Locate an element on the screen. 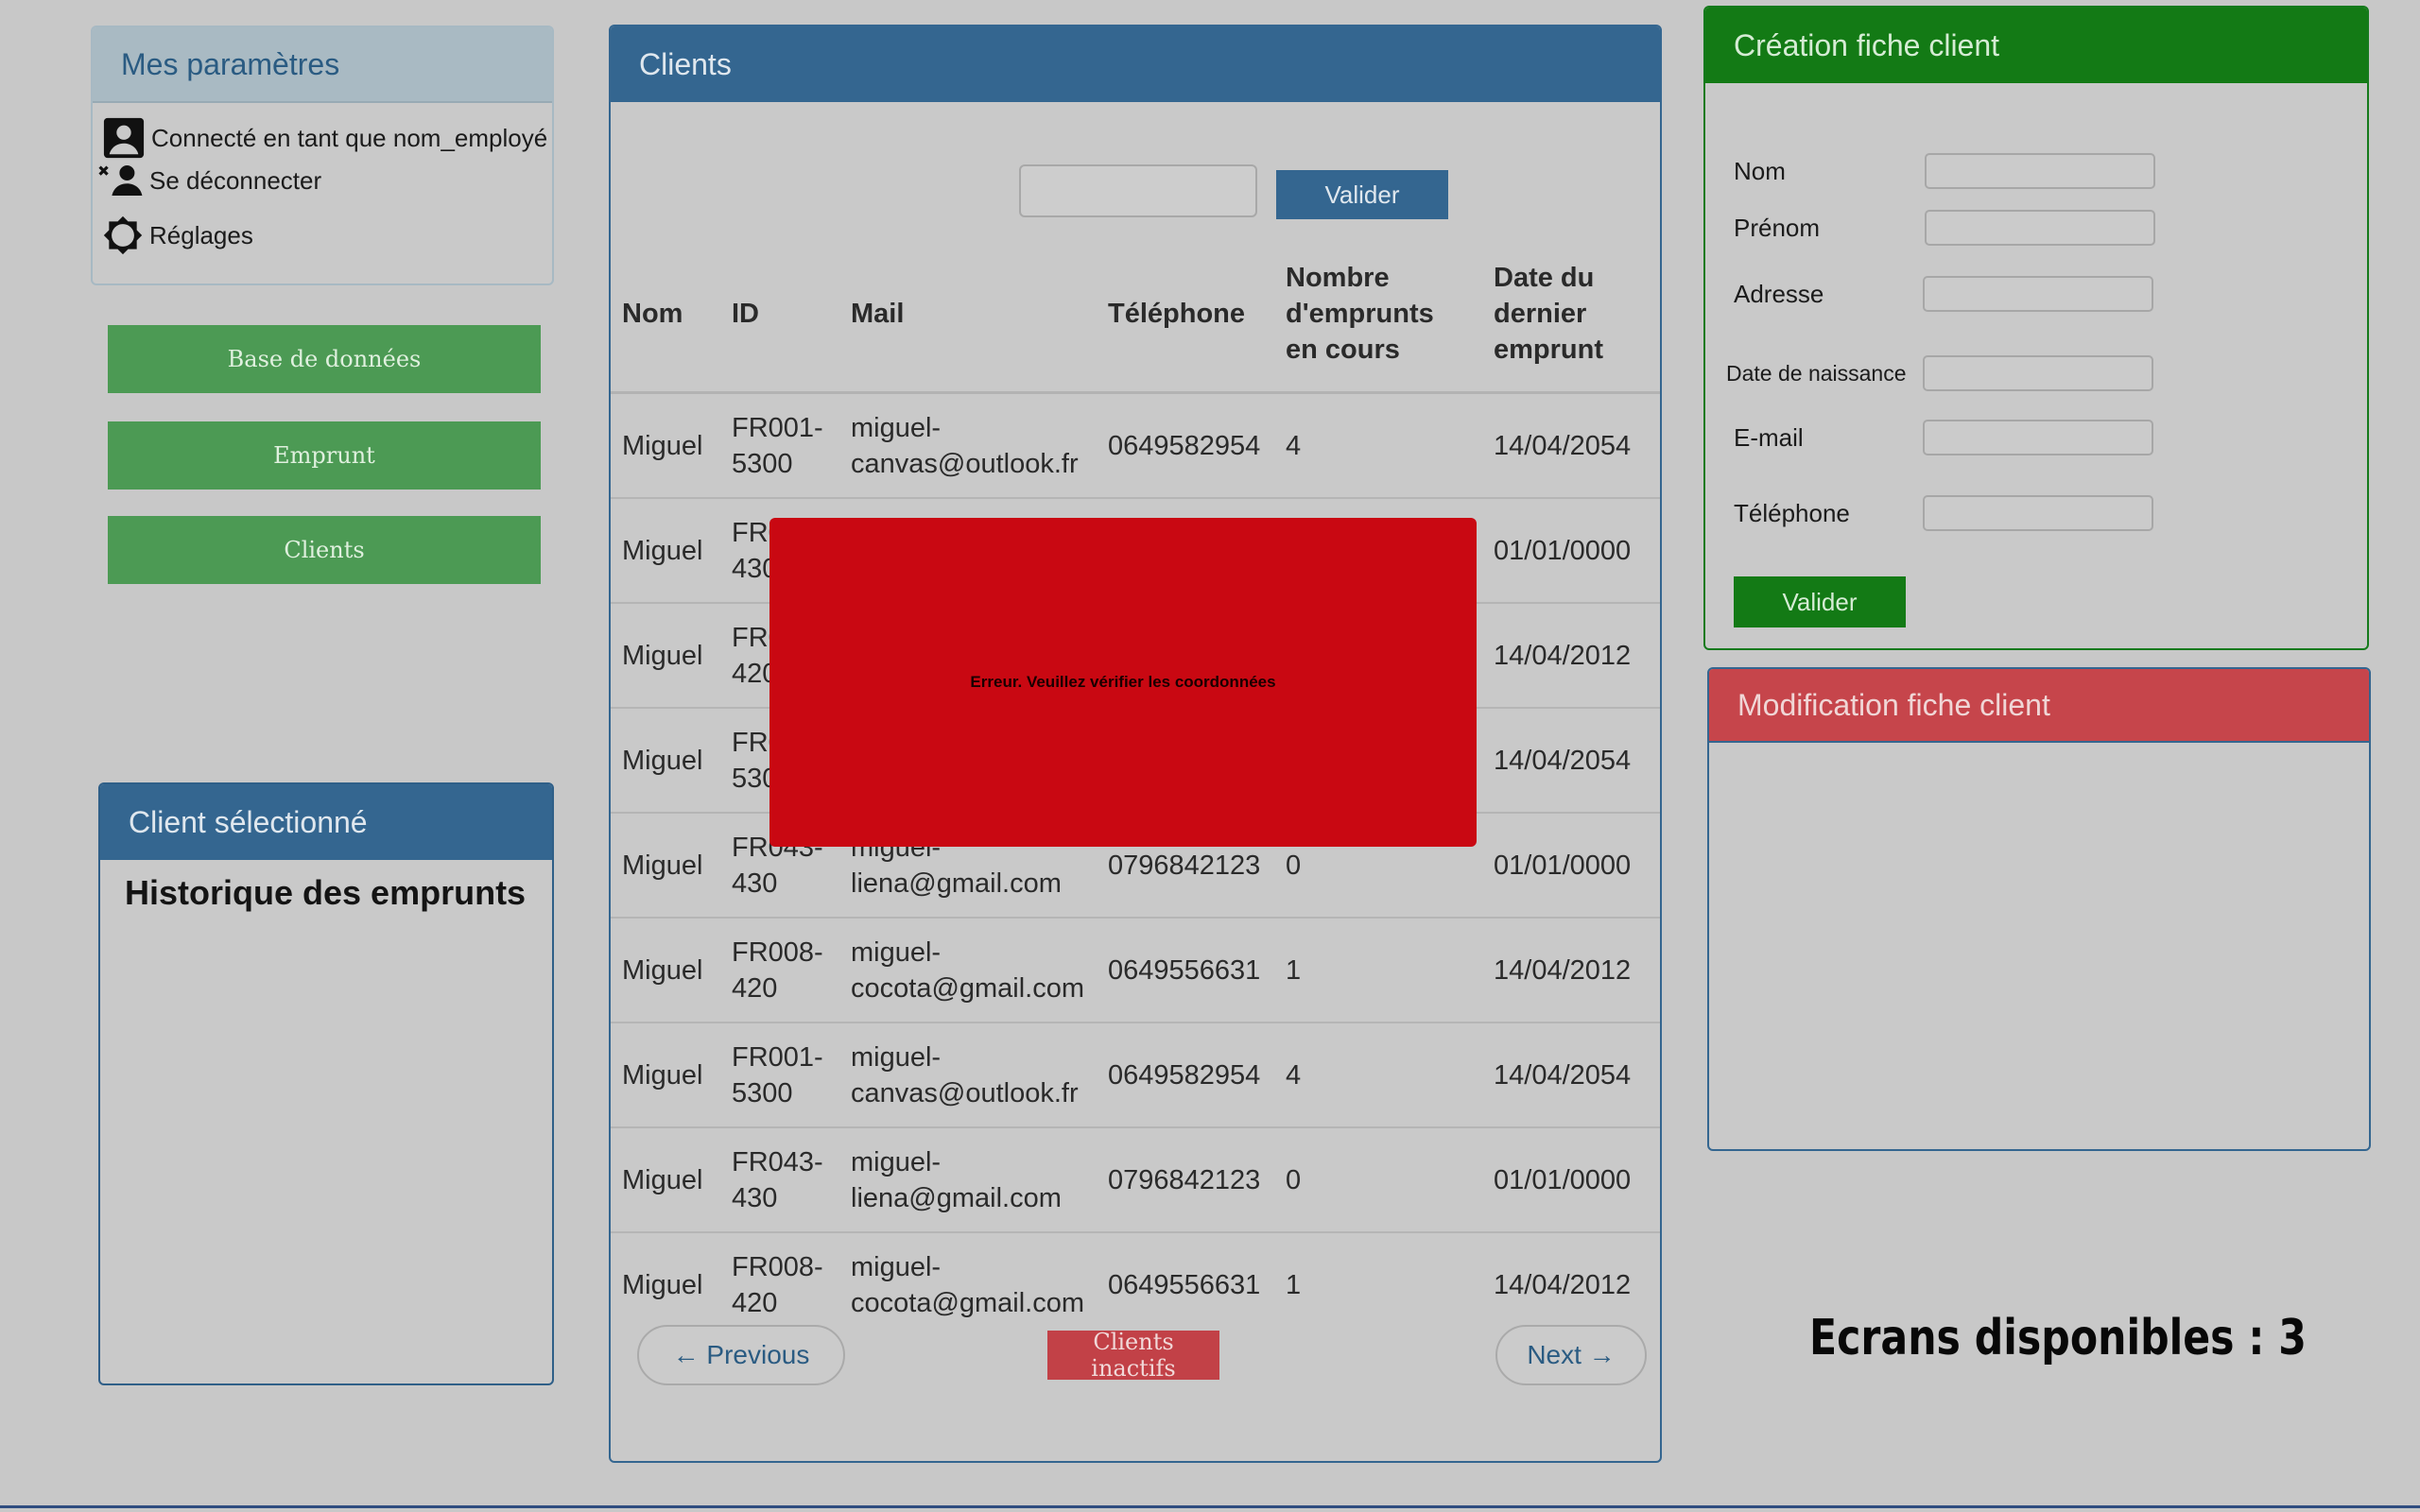  logout-row: Se déconnecter is located at coordinates (209, 180).